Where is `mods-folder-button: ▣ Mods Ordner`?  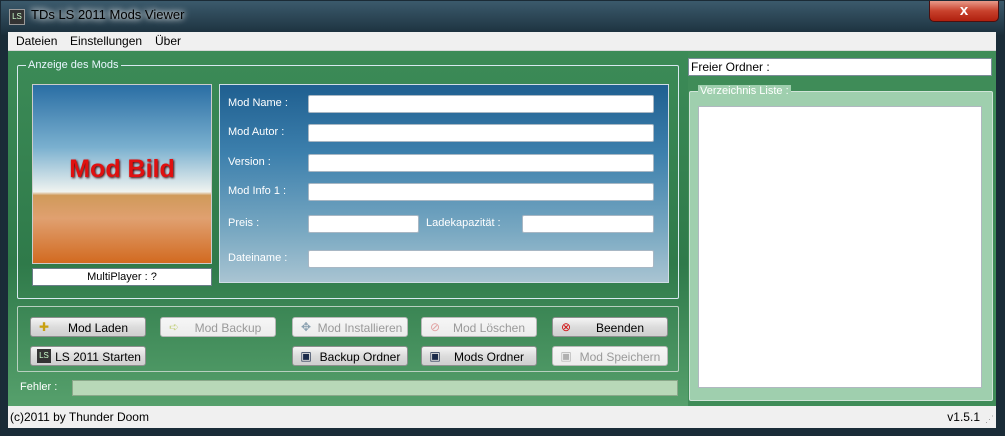 mods-folder-button: ▣ Mods Ordner is located at coordinates (479, 356).